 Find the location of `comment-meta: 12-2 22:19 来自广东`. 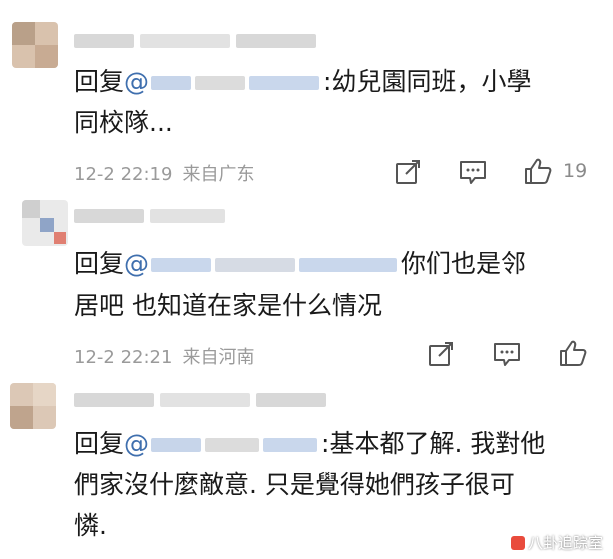

comment-meta: 12-2 22:19 来自广东 is located at coordinates (169, 173).